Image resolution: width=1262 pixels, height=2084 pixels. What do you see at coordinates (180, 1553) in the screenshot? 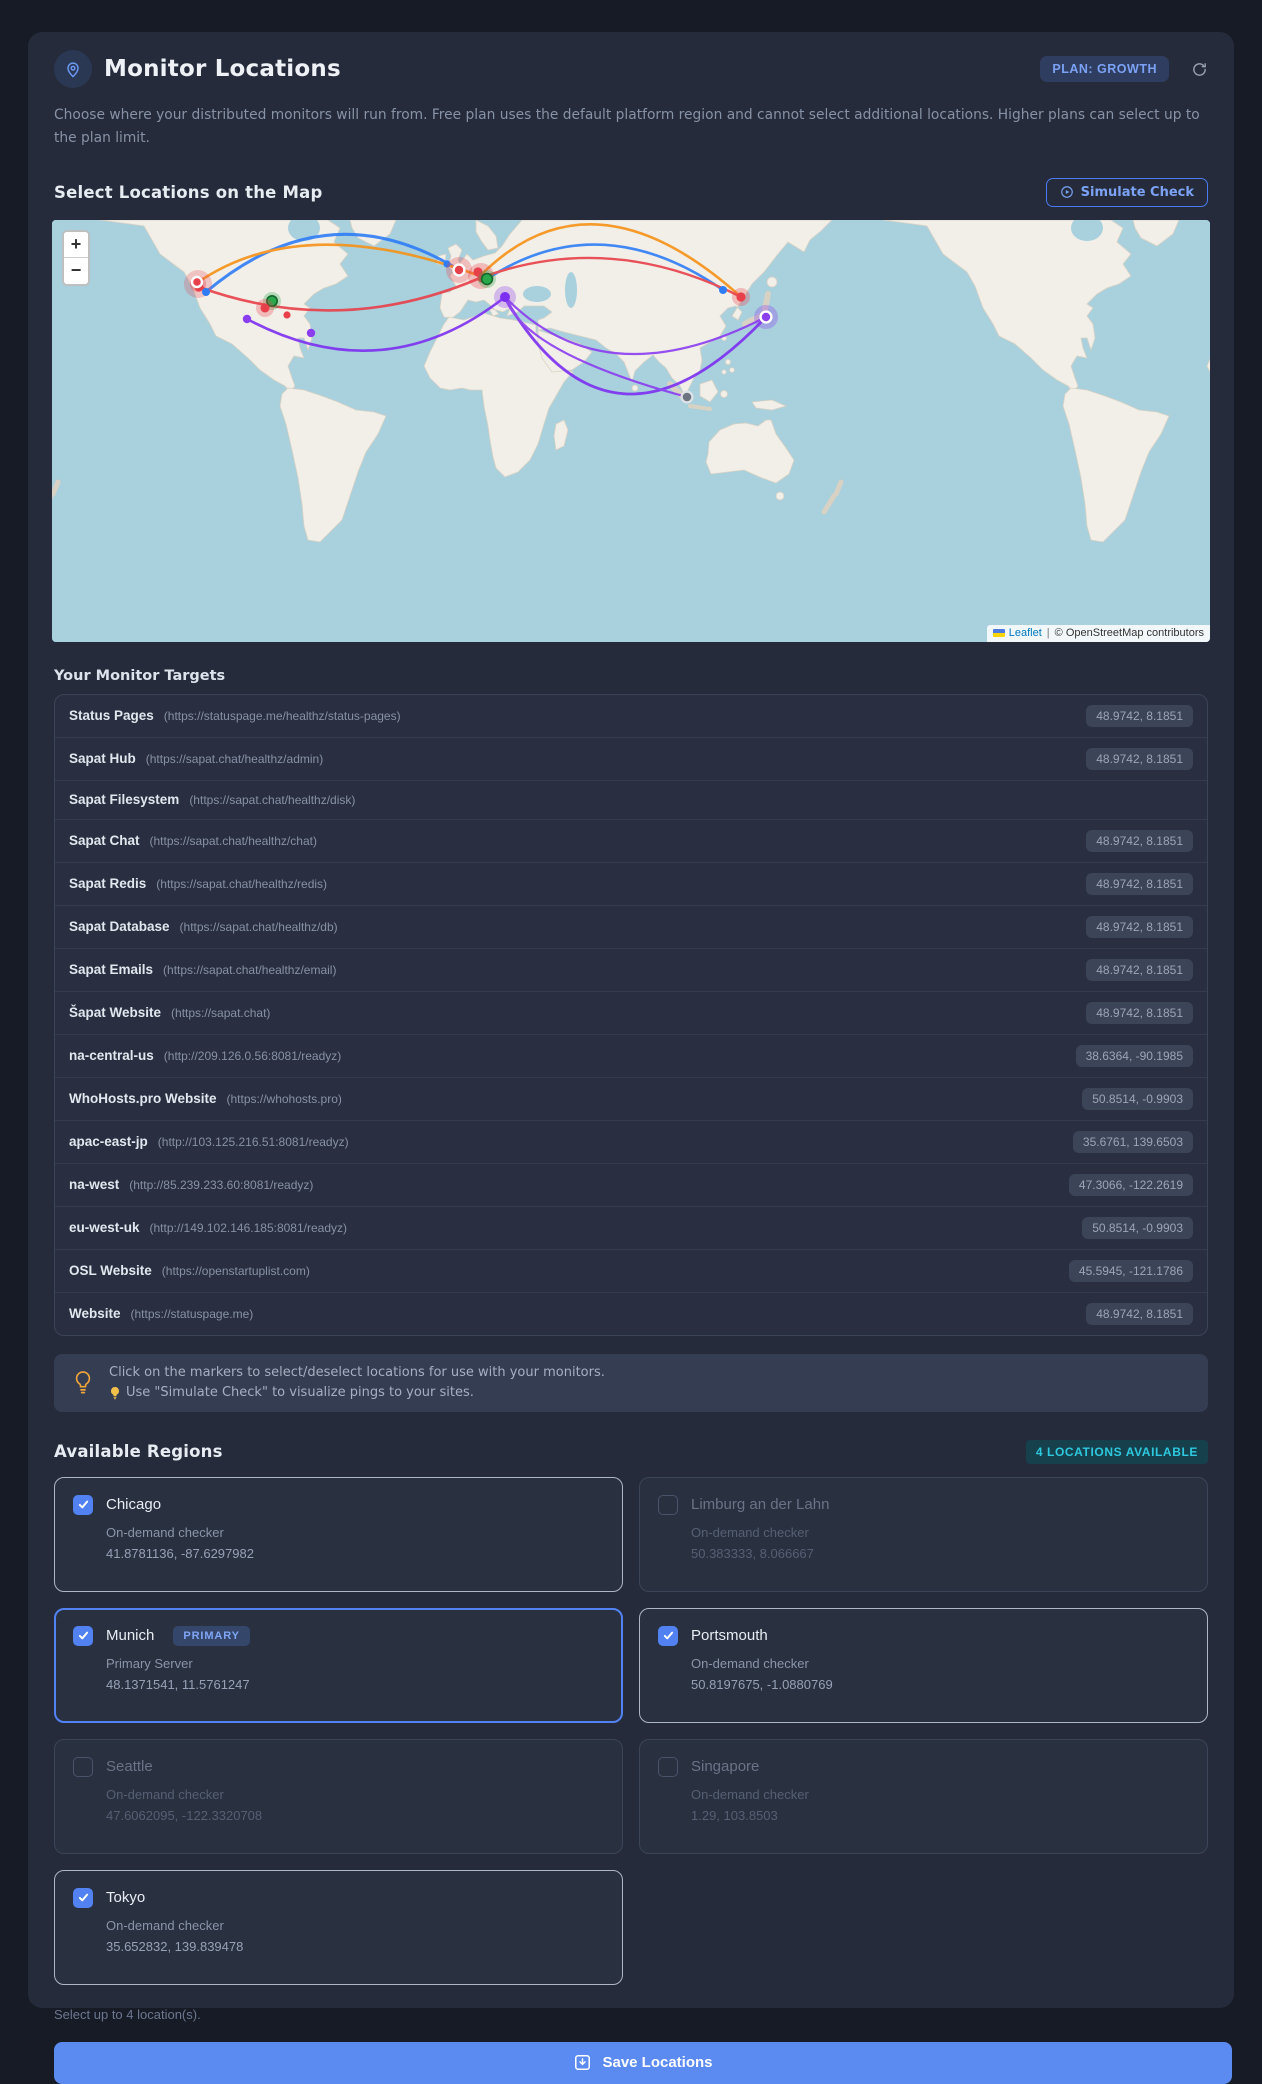
I see `region-coordinates: 41.8781136, -87.6297982` at bounding box center [180, 1553].